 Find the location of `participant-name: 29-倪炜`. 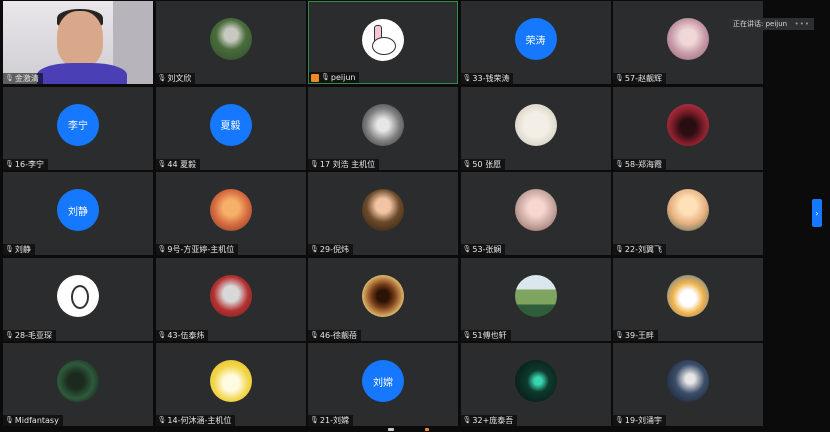

participant-name: 29-倪炜 is located at coordinates (334, 249).